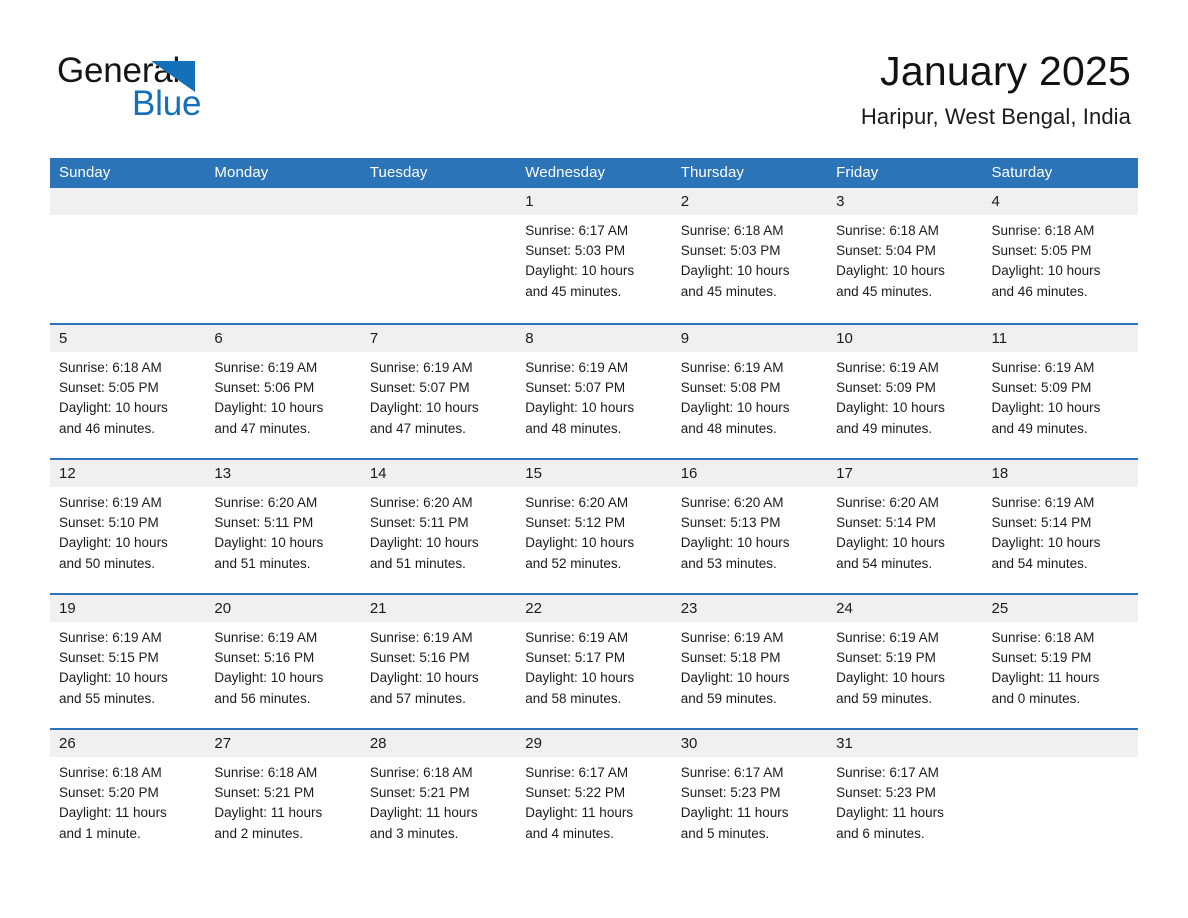 The height and width of the screenshot is (918, 1188). I want to click on day-detail-line: Sunset: 5:08 PM, so click(730, 388).